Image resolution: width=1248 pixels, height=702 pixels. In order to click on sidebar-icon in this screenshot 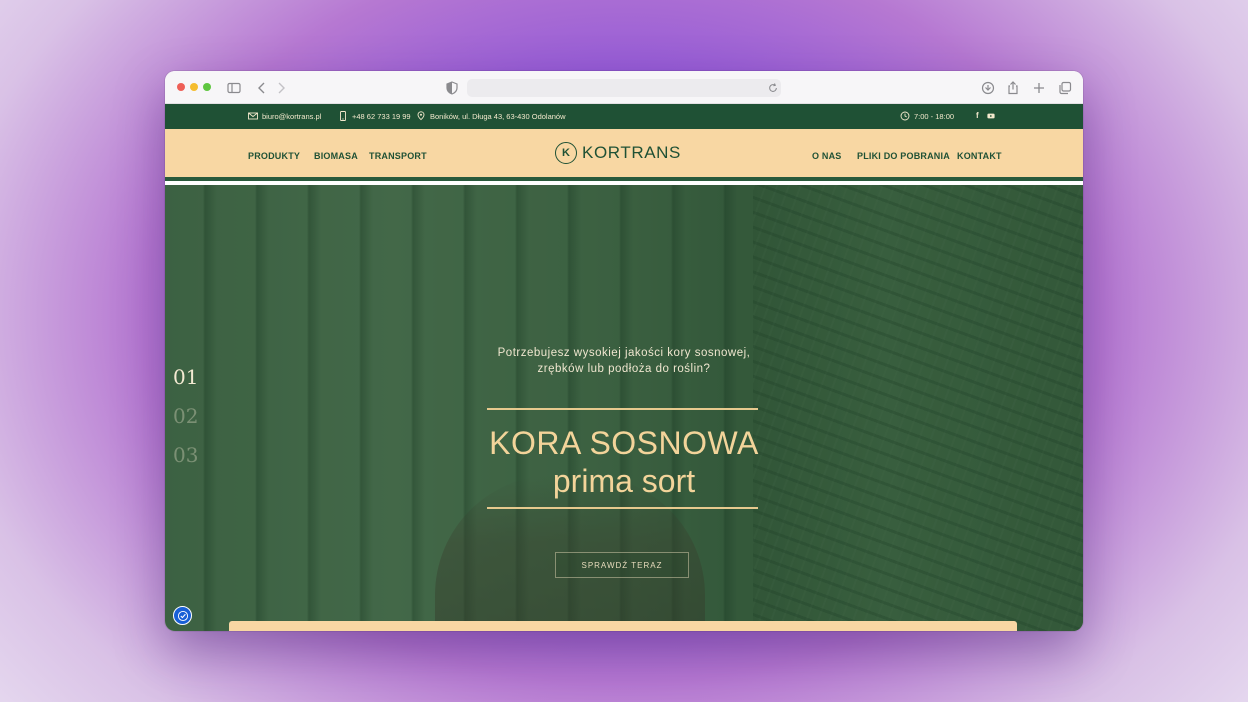, I will do `click(234, 88)`.